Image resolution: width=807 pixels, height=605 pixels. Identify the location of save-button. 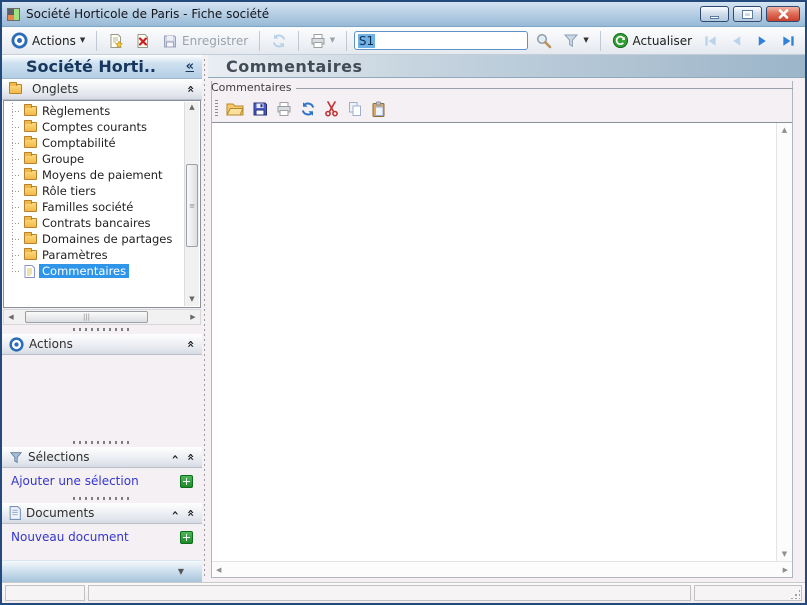
(260, 109).